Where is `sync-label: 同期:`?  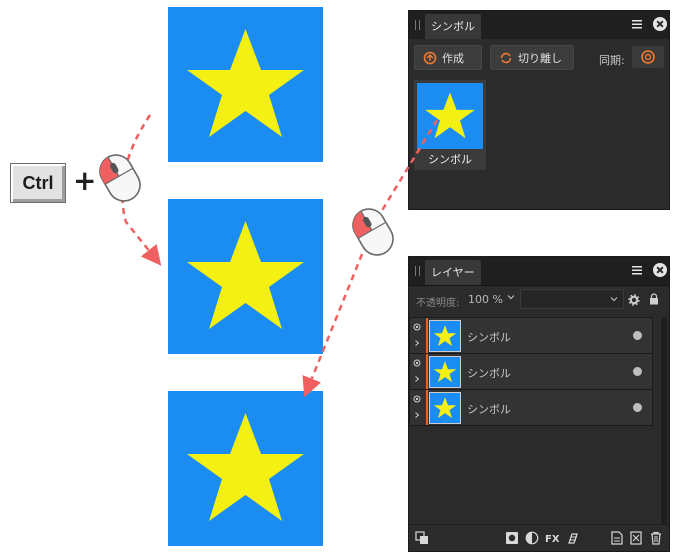 sync-label: 同期: is located at coordinates (612, 60).